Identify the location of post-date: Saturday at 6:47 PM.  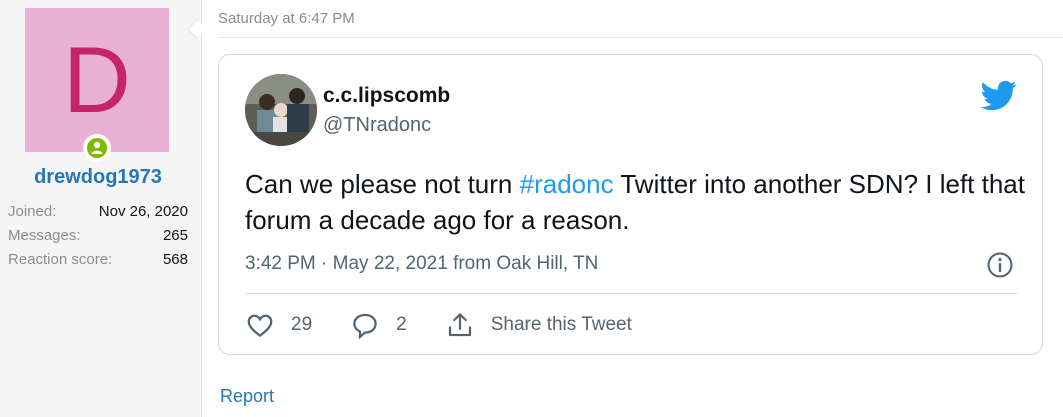
(286, 18).